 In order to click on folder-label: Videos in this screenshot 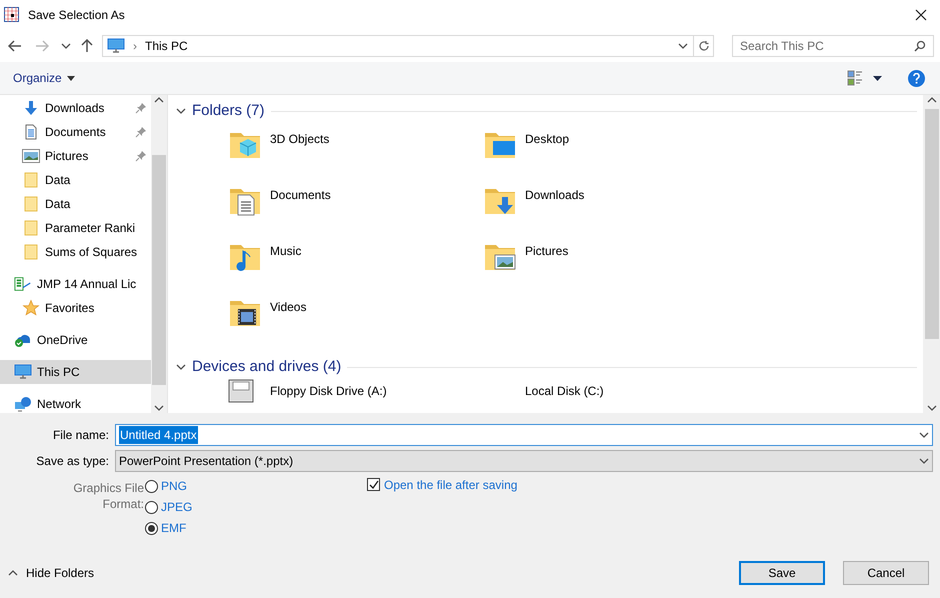, I will do `click(288, 307)`.